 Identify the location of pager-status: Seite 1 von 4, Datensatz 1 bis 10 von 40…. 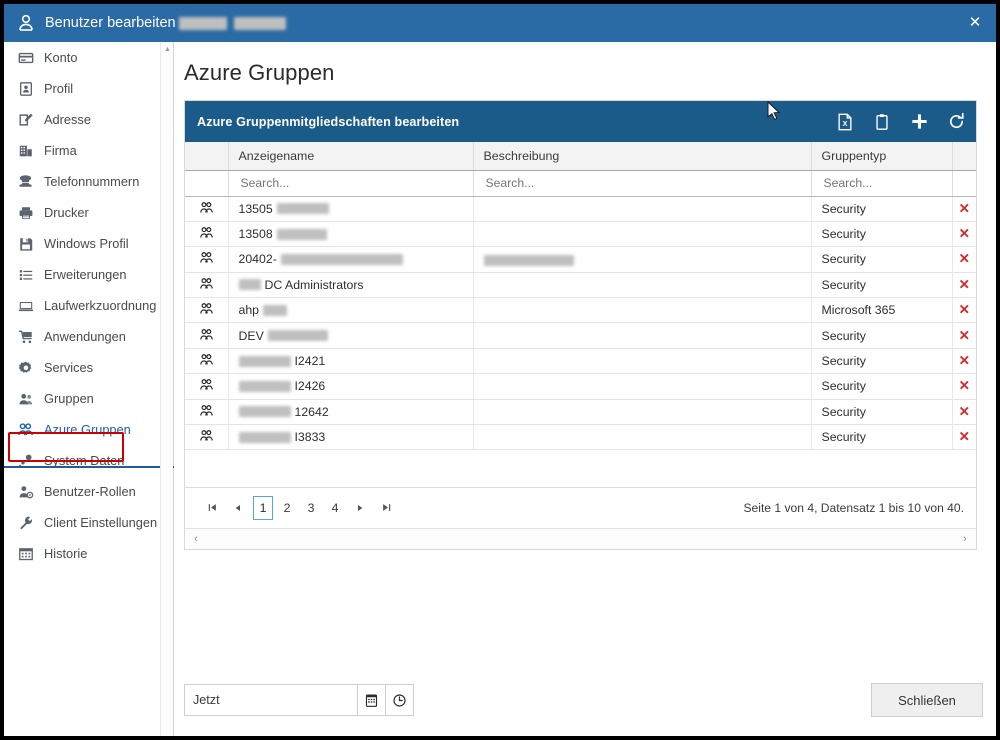
(853, 507).